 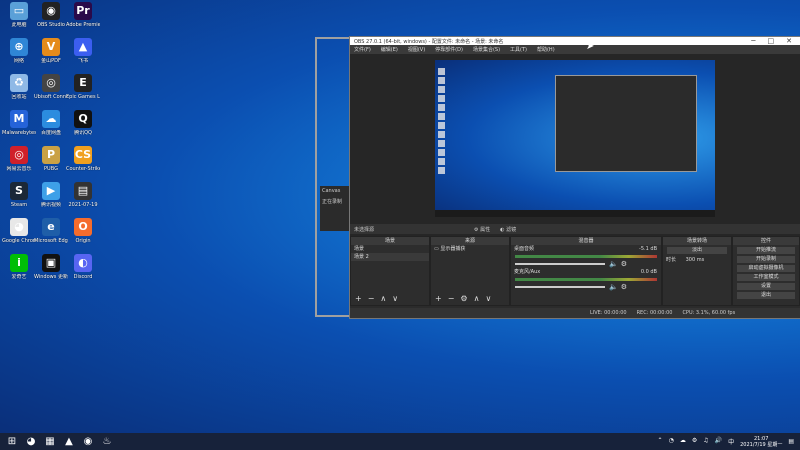 I want to click on audio-meter, so click(x=586, y=279).